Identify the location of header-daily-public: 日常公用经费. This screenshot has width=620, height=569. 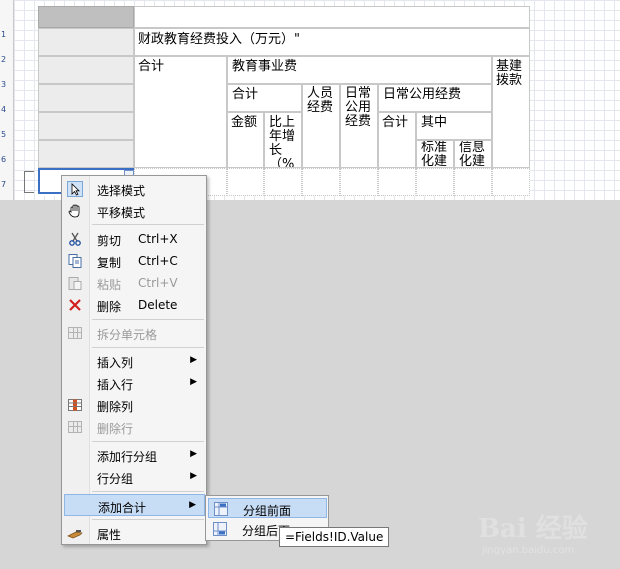
(358, 107).